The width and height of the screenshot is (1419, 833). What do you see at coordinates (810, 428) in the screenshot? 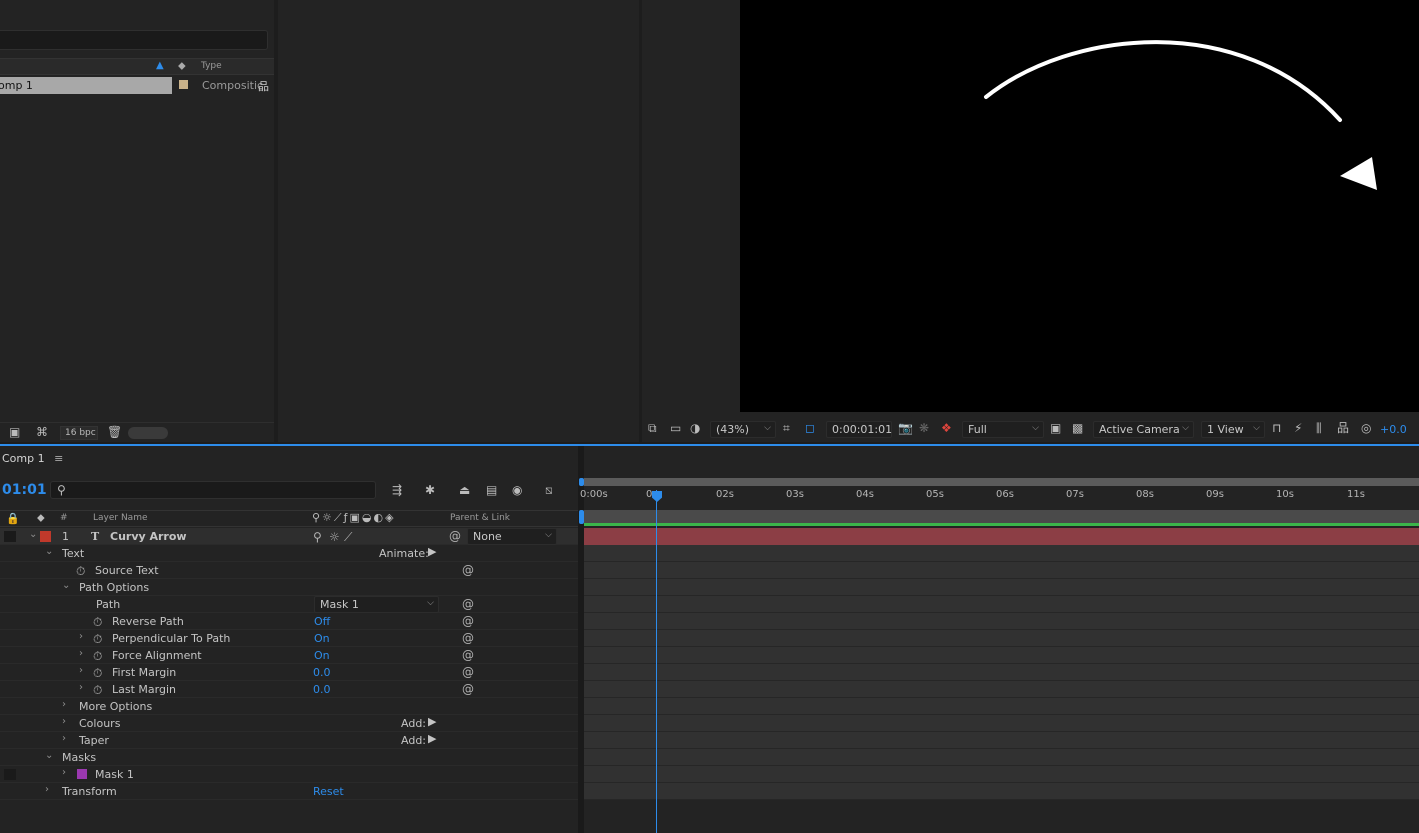
I see `mask-path-visibility-icon: ◻` at bounding box center [810, 428].